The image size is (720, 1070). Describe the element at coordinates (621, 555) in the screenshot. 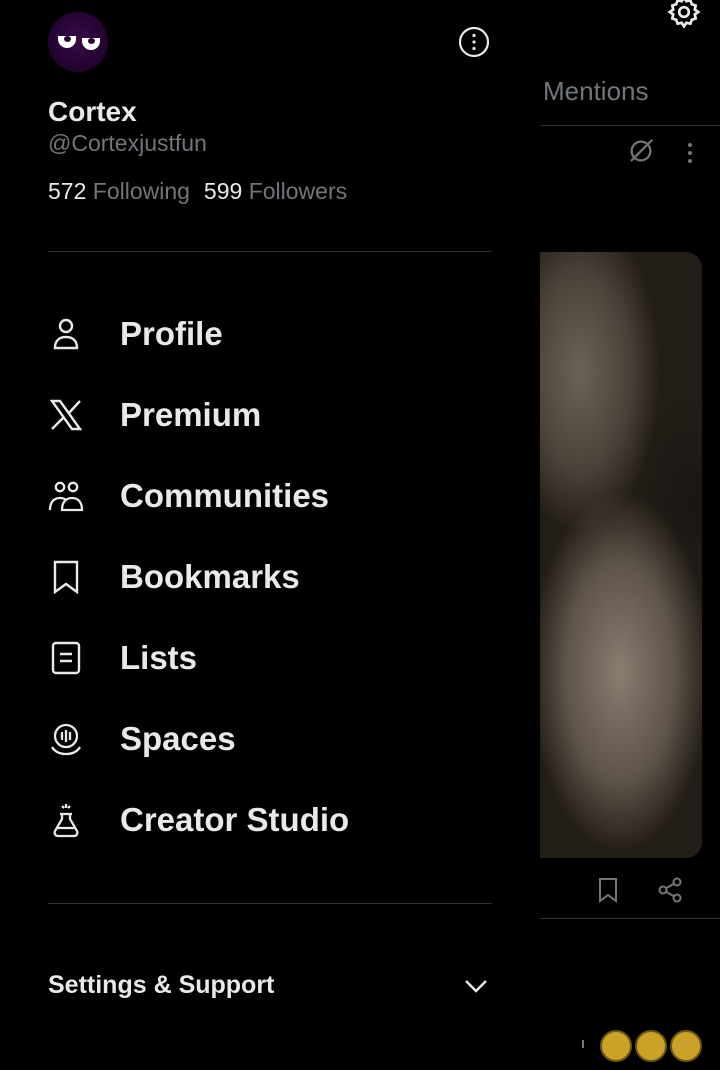

I see `post-media-image` at that location.